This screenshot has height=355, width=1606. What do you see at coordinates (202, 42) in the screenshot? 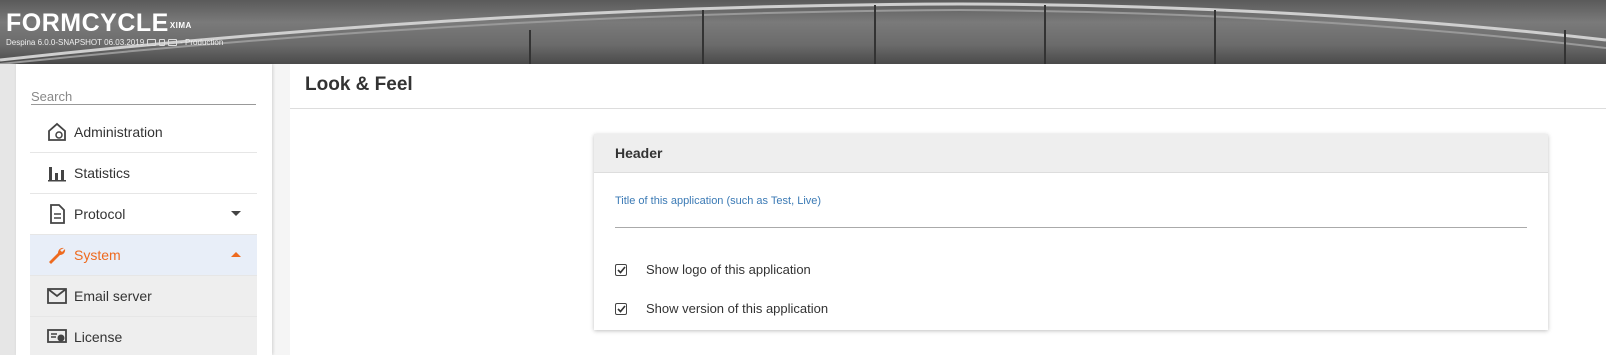
I see `environment-text: - Production` at bounding box center [202, 42].